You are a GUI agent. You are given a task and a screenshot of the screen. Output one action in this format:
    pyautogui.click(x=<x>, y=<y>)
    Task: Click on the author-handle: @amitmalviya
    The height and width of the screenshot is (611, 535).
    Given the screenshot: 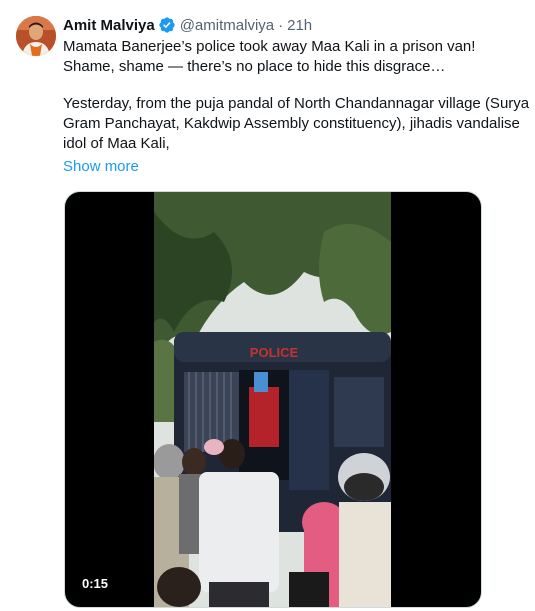 What is the action you would take?
    pyautogui.click(x=227, y=25)
    